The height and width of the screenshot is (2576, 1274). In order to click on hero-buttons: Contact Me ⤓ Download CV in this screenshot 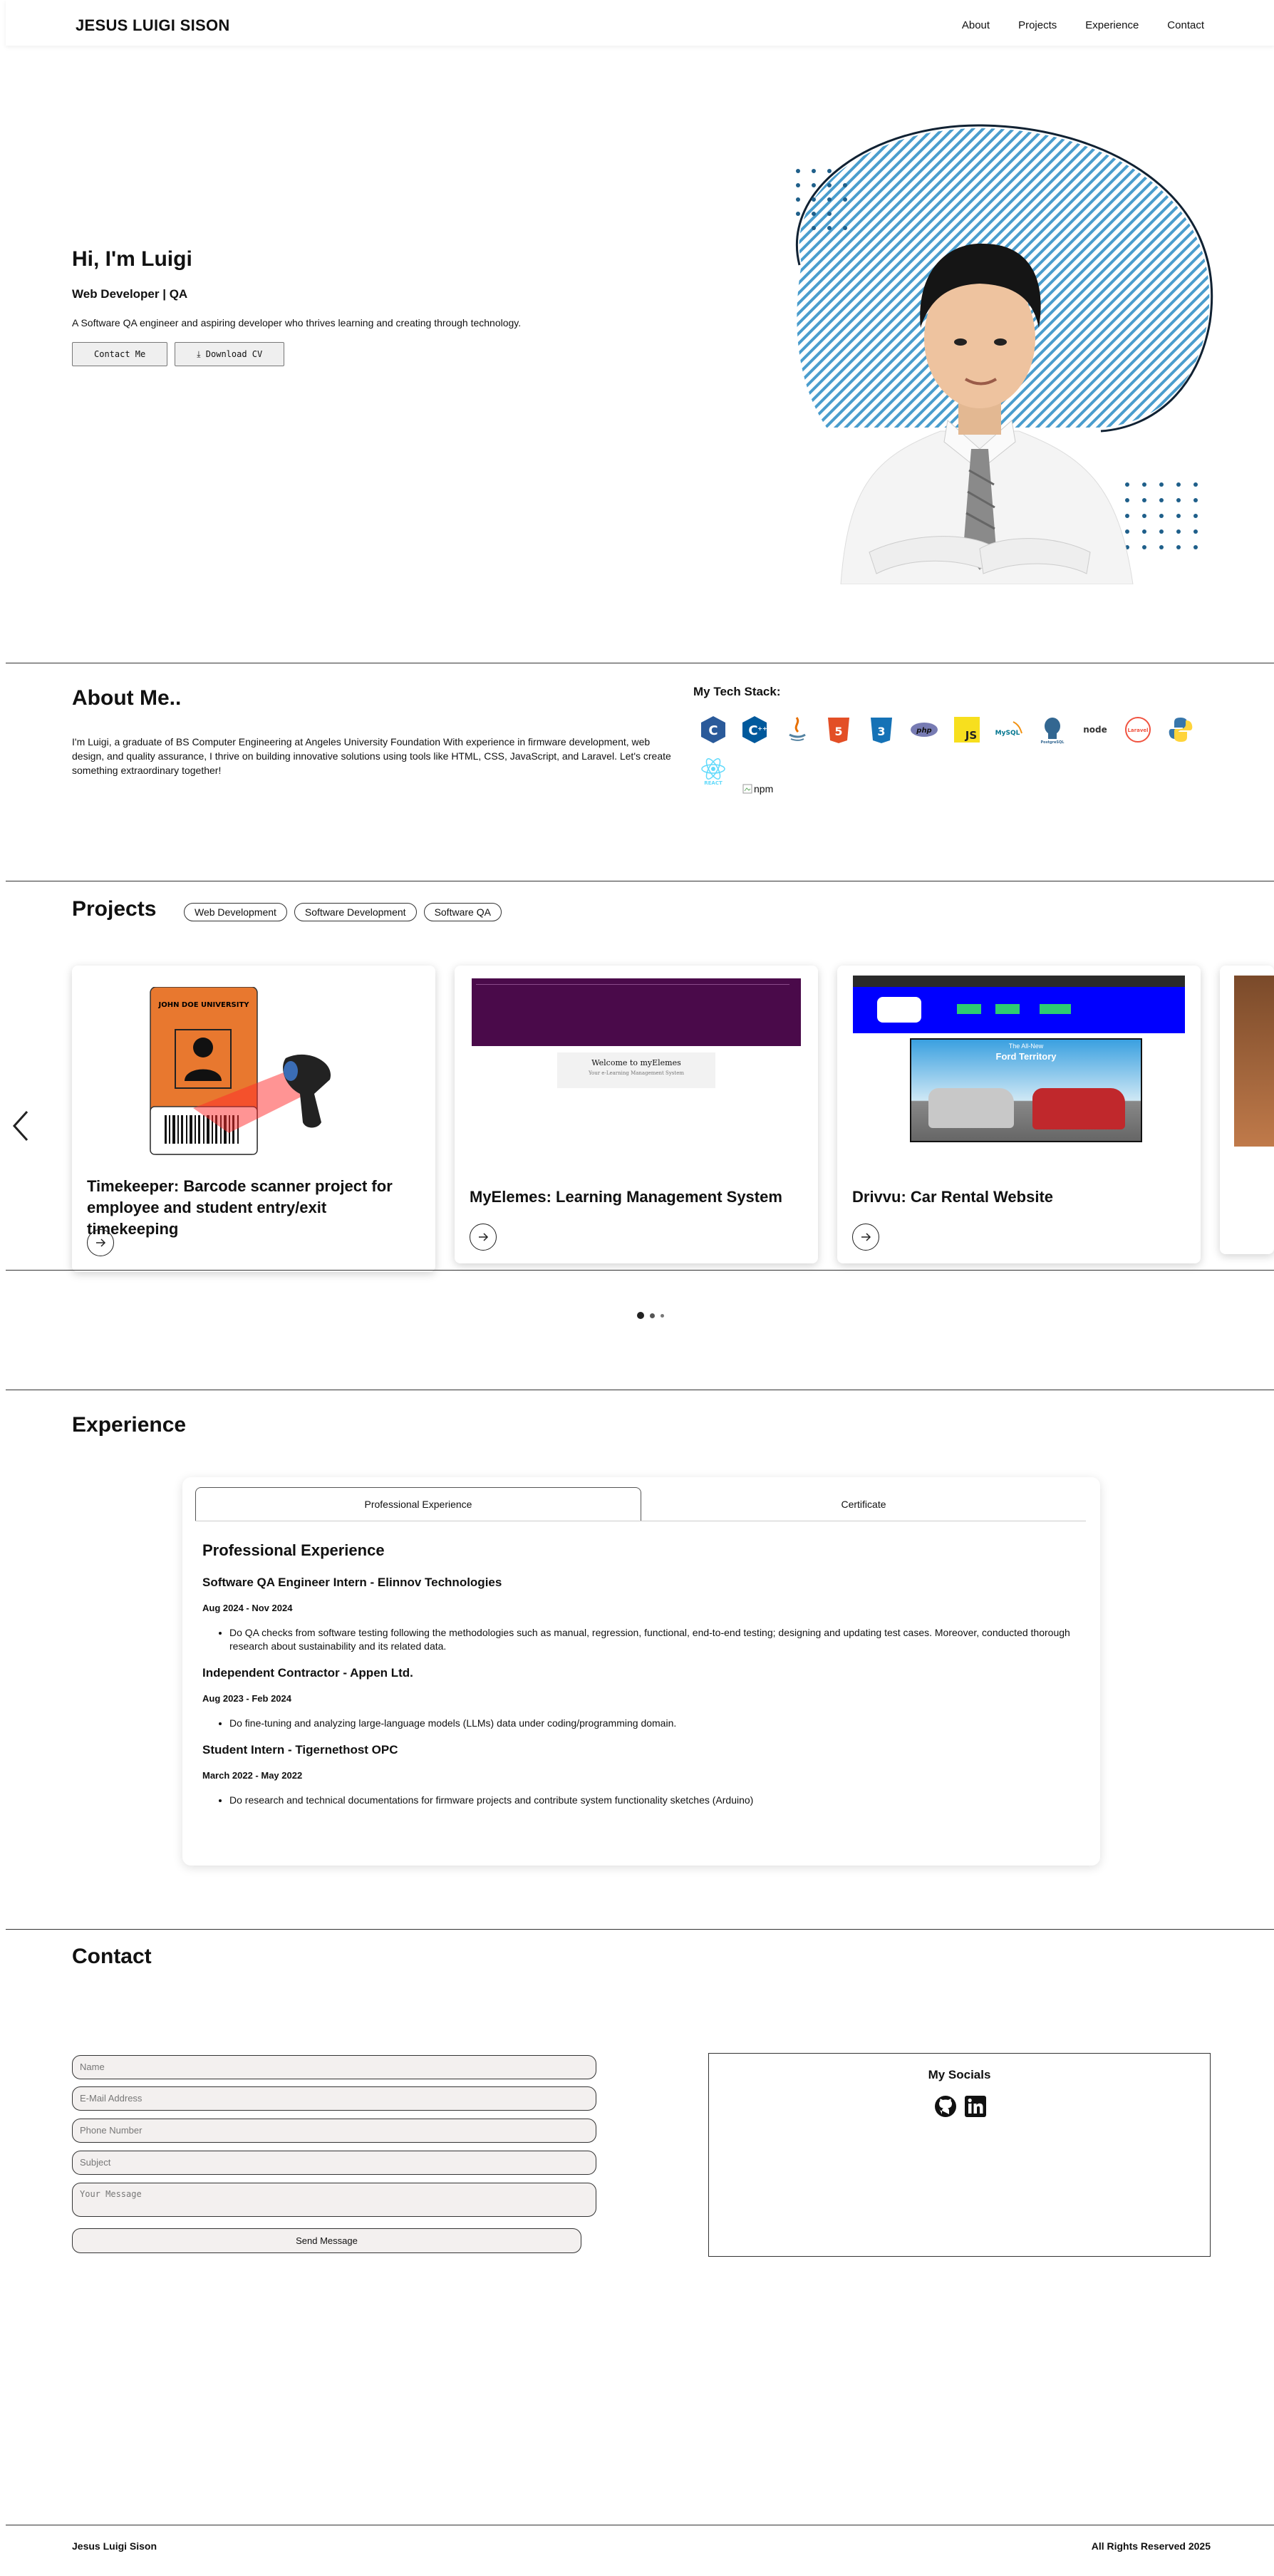, I will do `click(178, 354)`.